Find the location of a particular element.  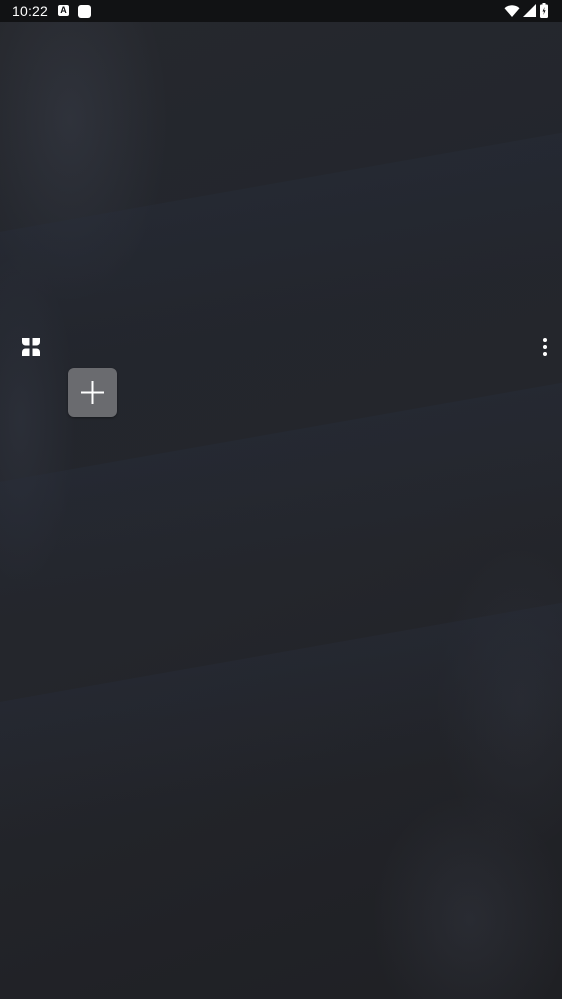

a-notification-icon: A is located at coordinates (63, 10).